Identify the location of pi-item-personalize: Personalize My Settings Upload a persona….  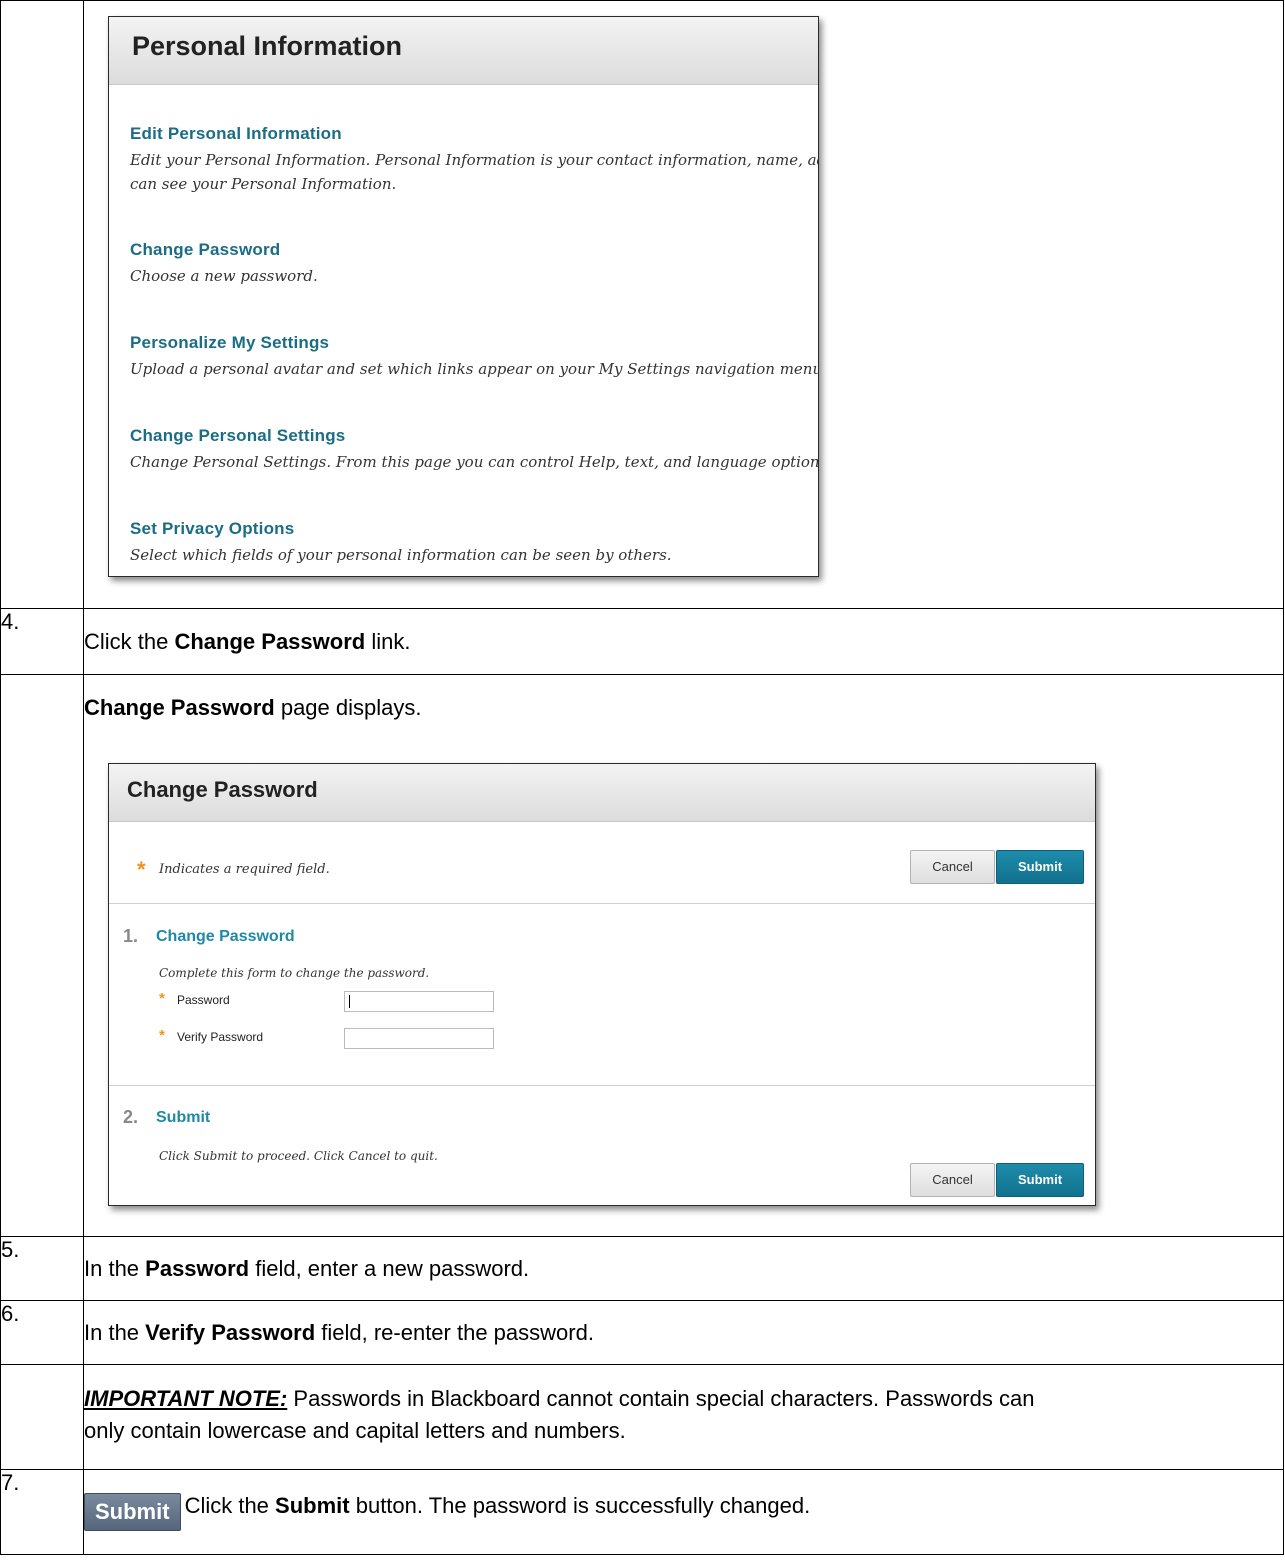
(474, 357).